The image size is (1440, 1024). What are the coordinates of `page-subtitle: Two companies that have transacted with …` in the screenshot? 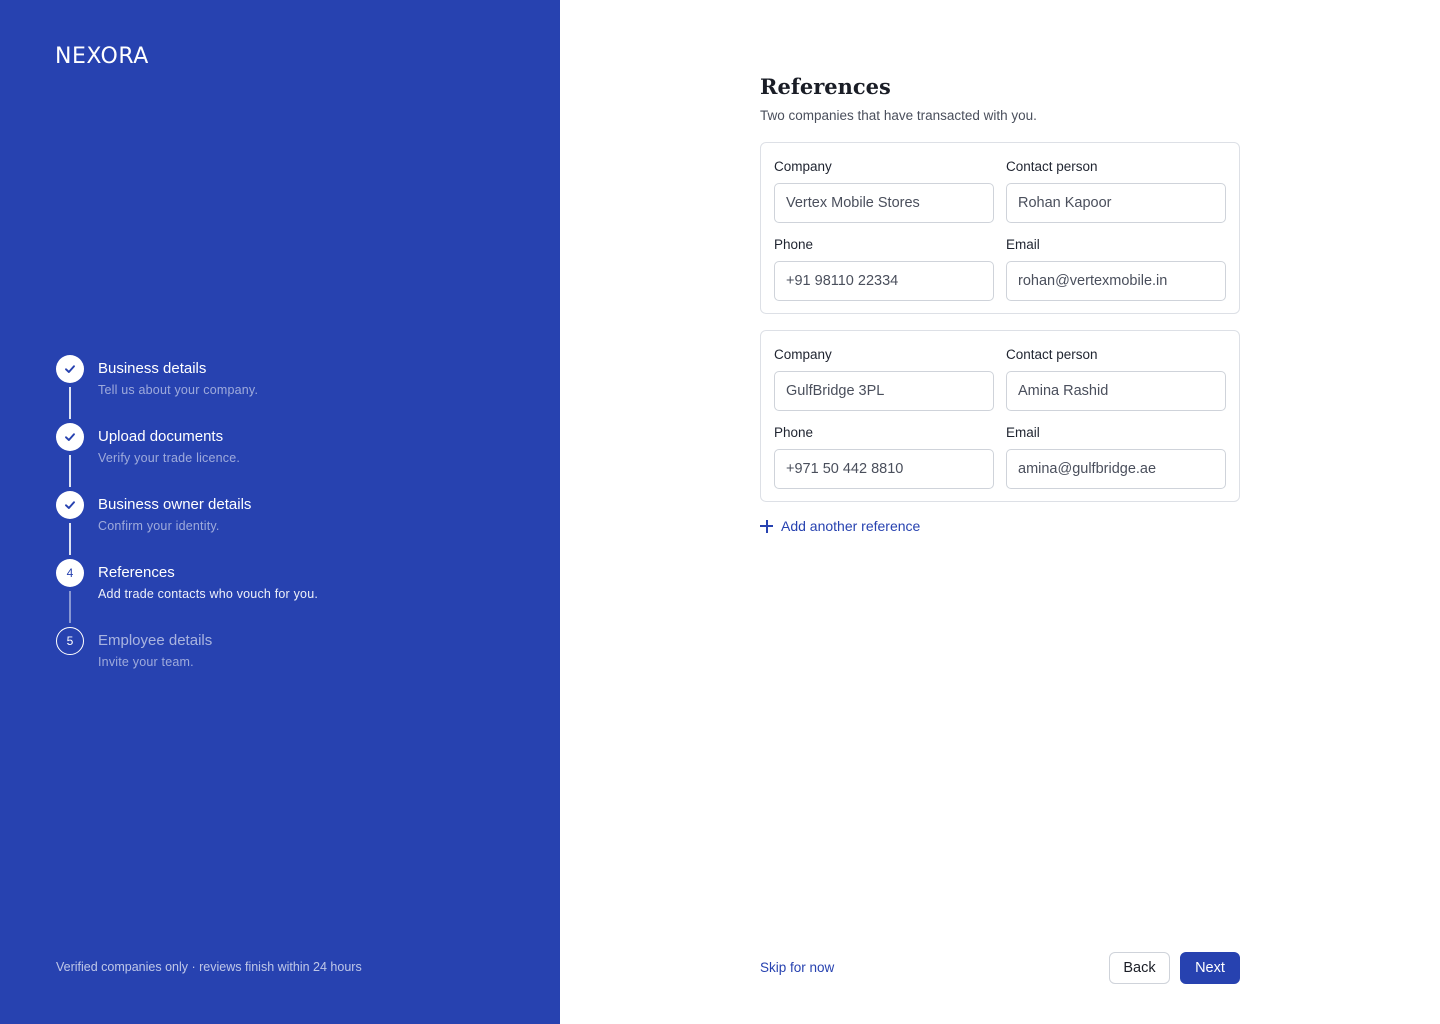 It's located at (898, 115).